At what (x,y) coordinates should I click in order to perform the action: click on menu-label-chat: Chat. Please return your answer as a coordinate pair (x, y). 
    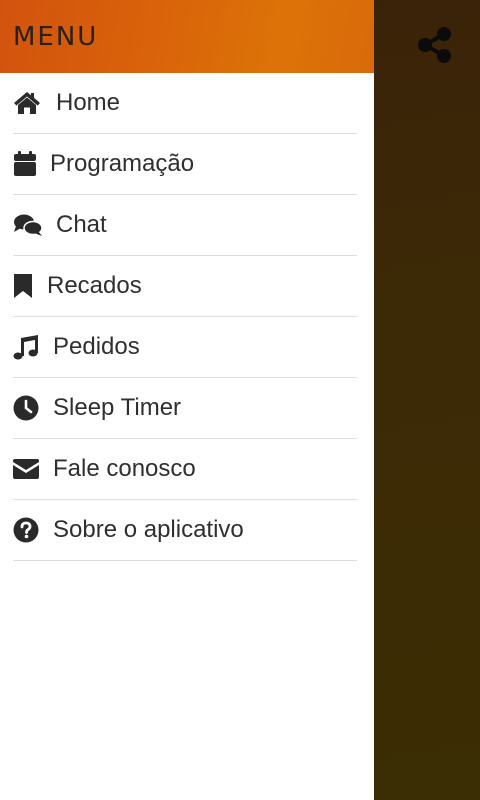
    Looking at the image, I should click on (81, 224).